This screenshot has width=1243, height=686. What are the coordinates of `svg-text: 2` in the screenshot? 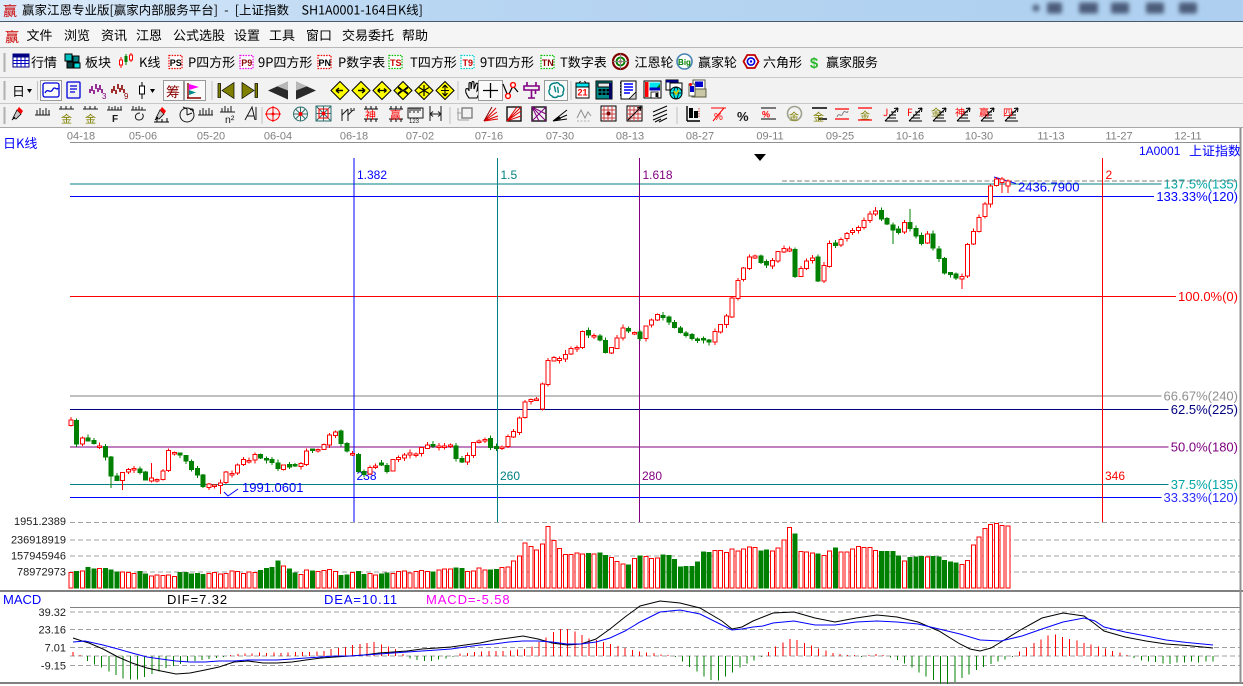 It's located at (1109, 175).